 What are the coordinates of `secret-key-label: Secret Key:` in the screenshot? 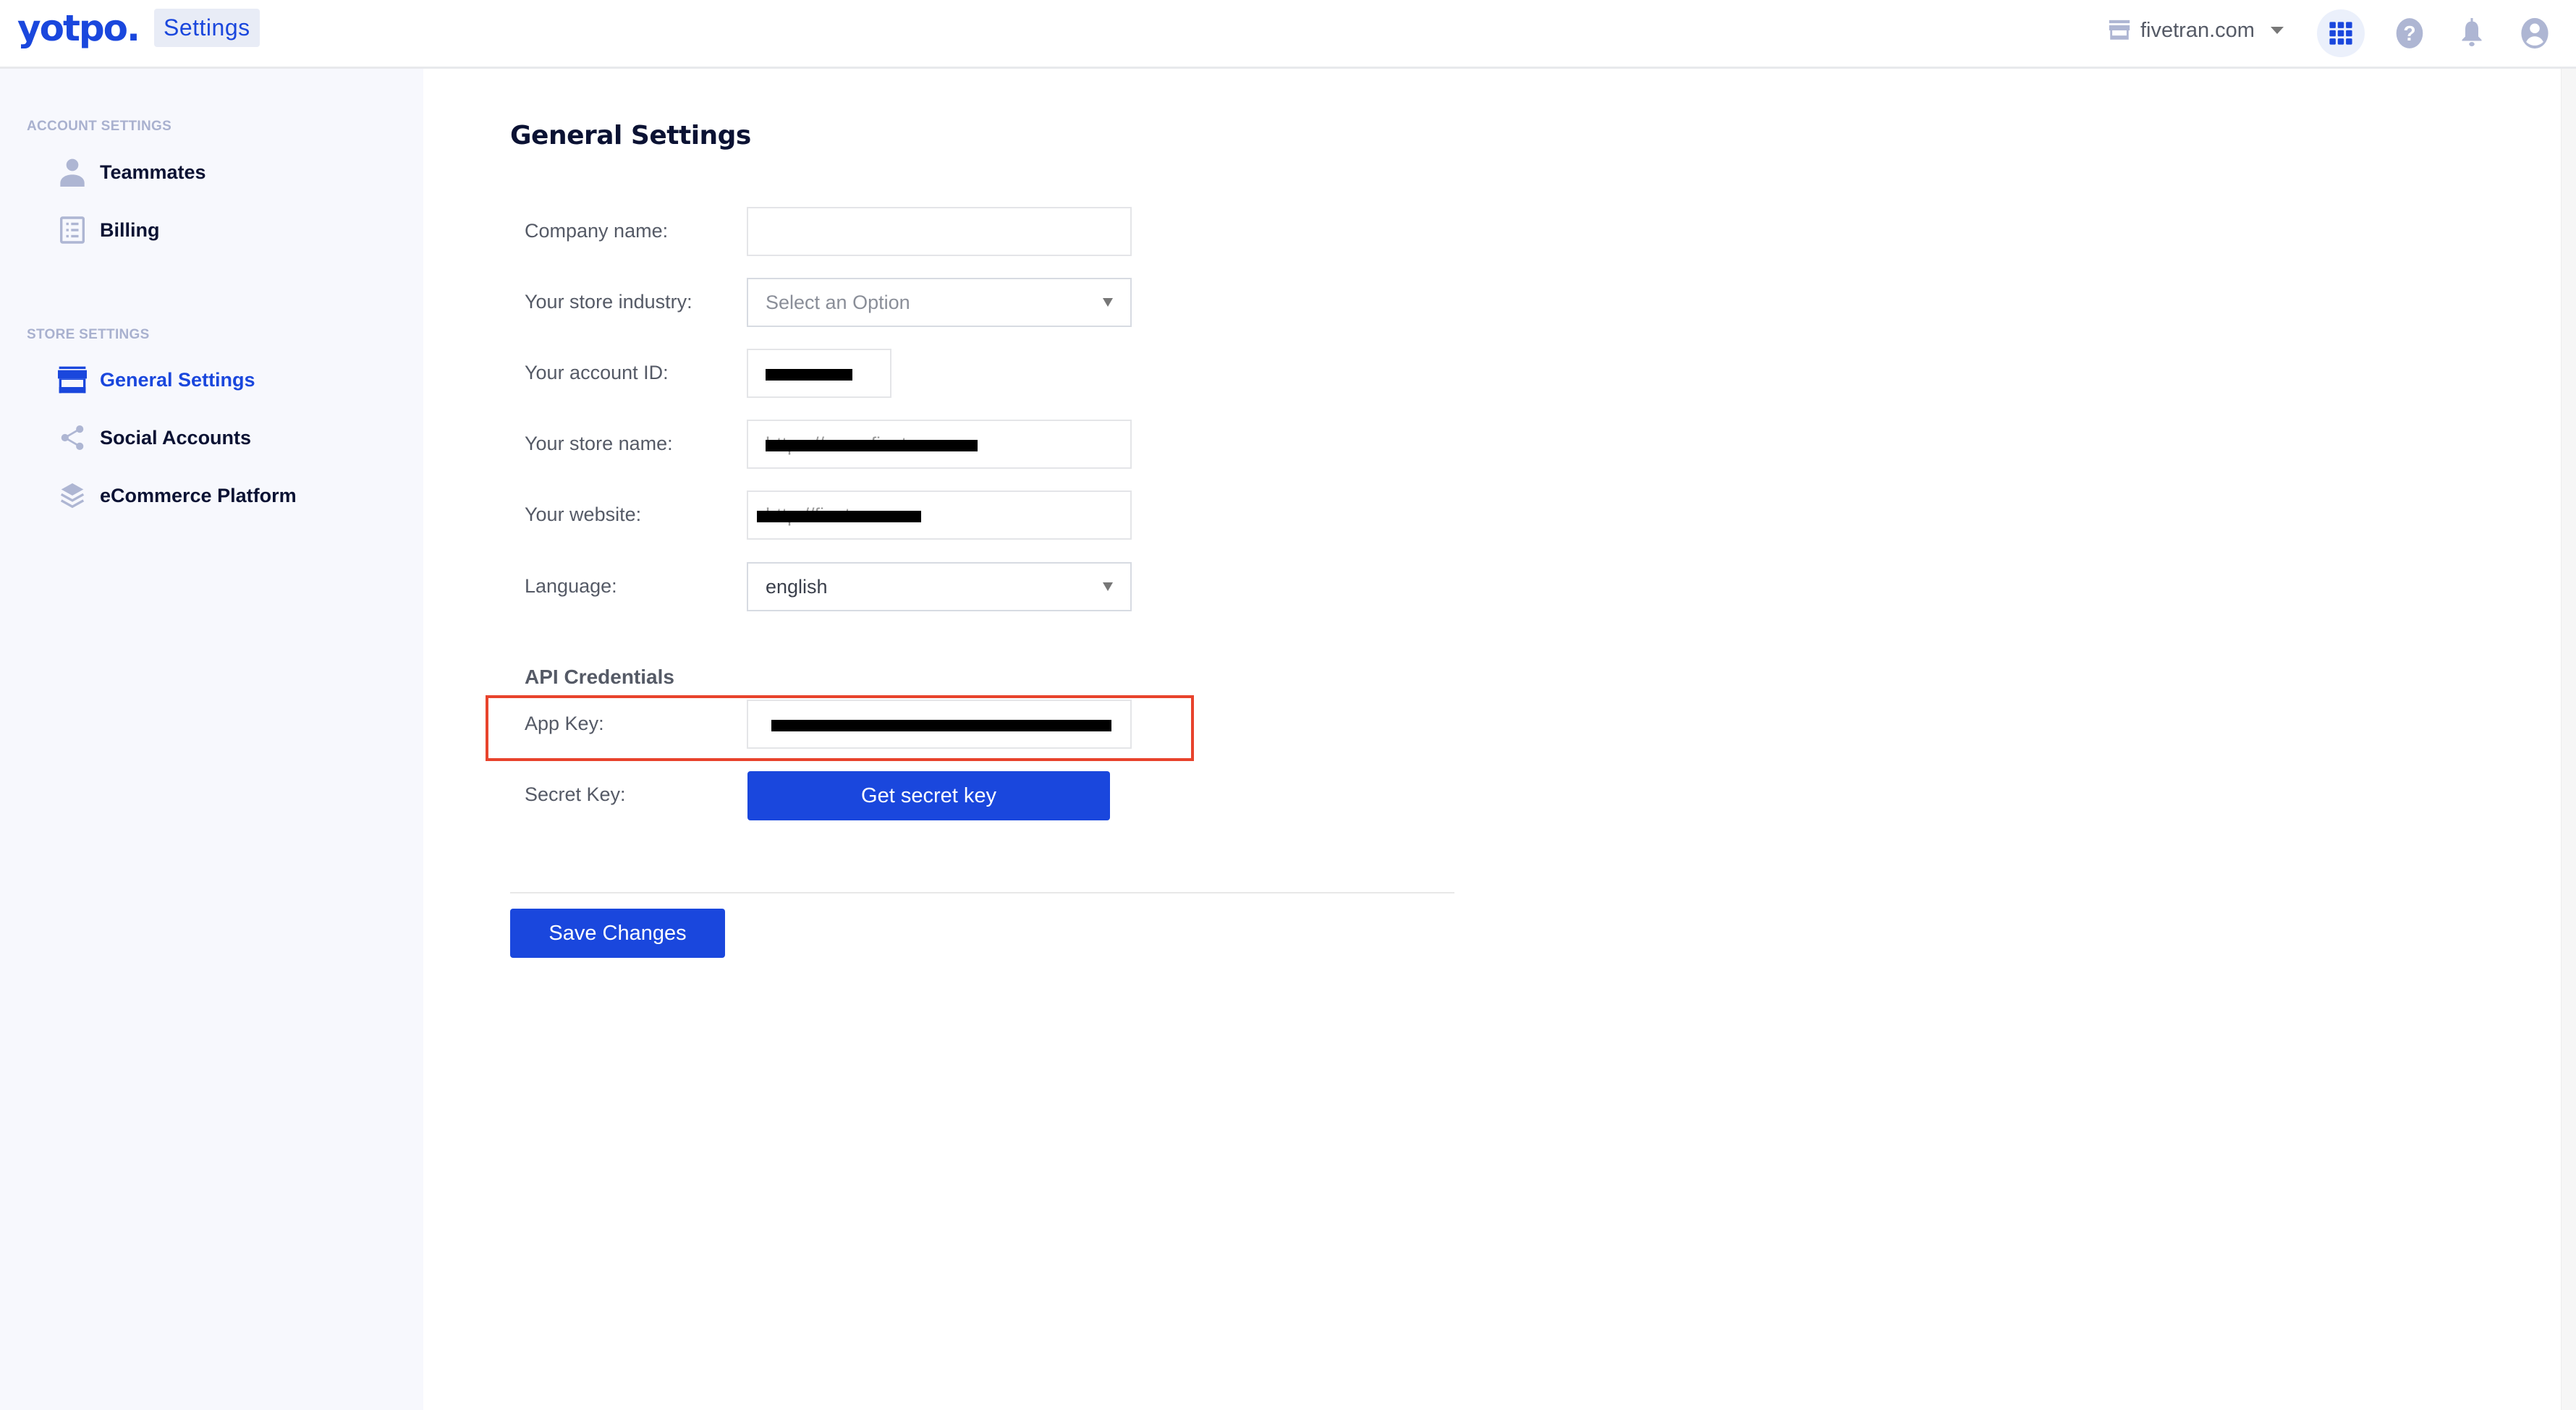 It's located at (575, 794).